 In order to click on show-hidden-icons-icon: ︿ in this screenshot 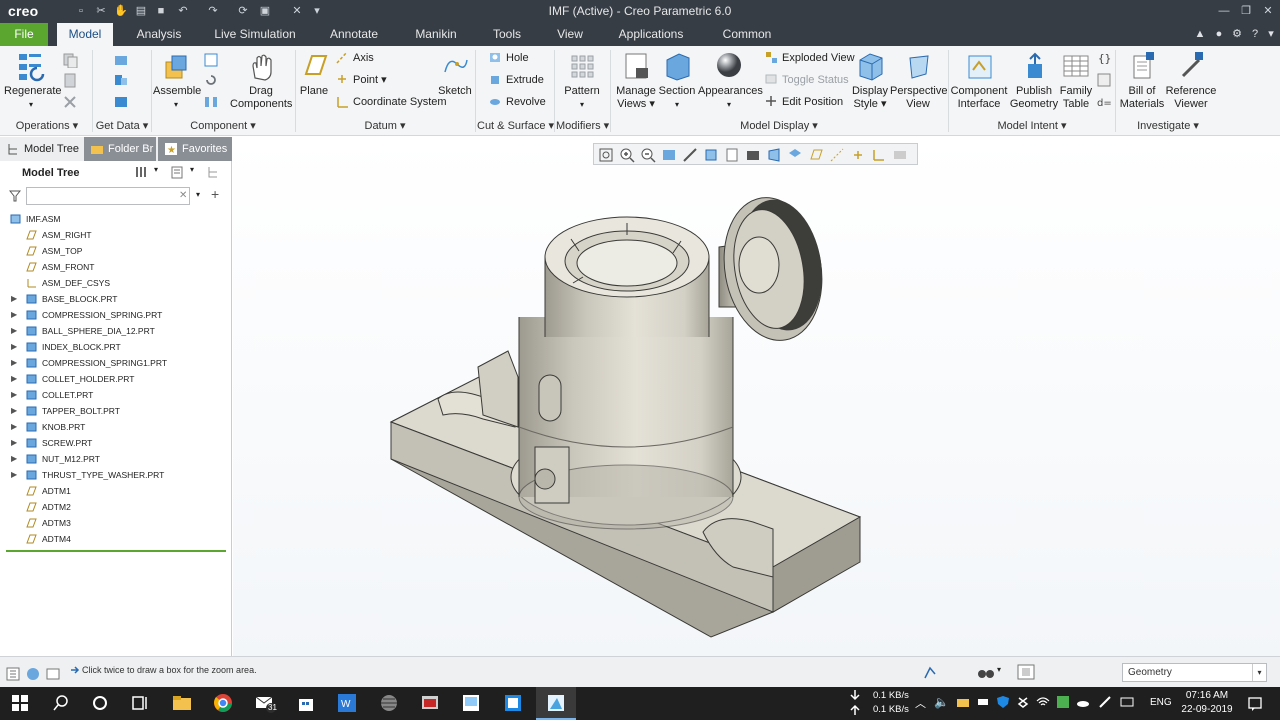, I will do `click(920, 703)`.